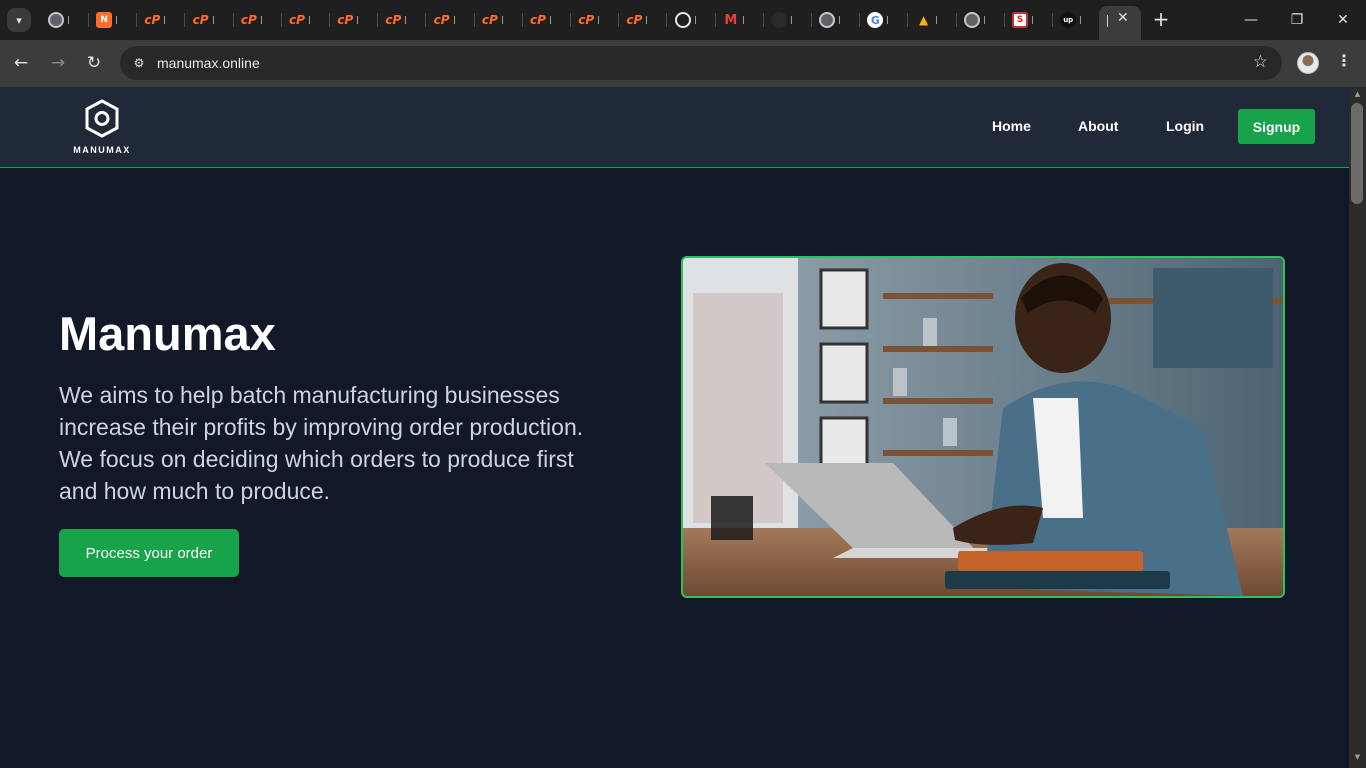 The width and height of the screenshot is (1366, 768). What do you see at coordinates (933, 20) in the screenshot?
I see `browser-tab: ▲` at bounding box center [933, 20].